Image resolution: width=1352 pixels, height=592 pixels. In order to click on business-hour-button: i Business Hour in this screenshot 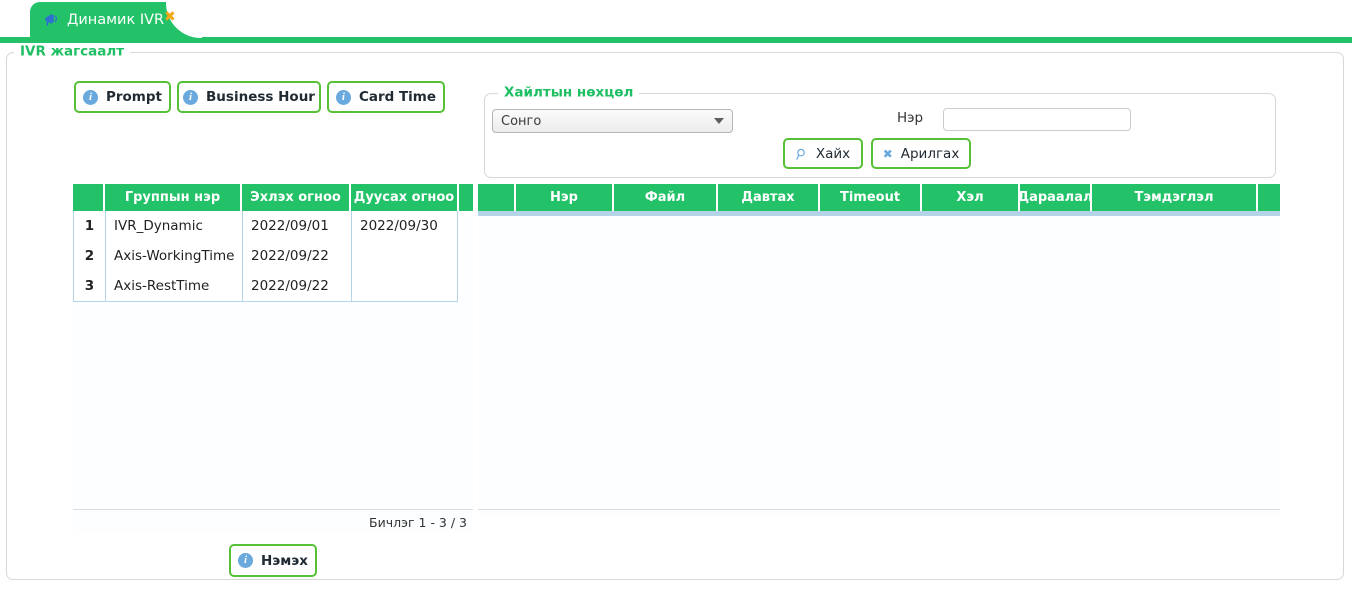, I will do `click(249, 97)`.